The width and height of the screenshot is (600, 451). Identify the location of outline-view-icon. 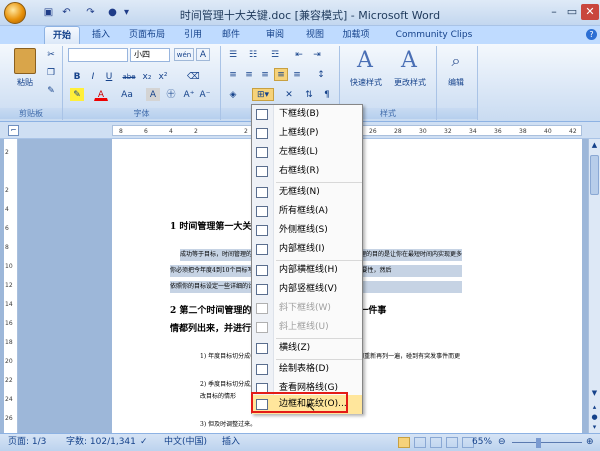
(452, 442).